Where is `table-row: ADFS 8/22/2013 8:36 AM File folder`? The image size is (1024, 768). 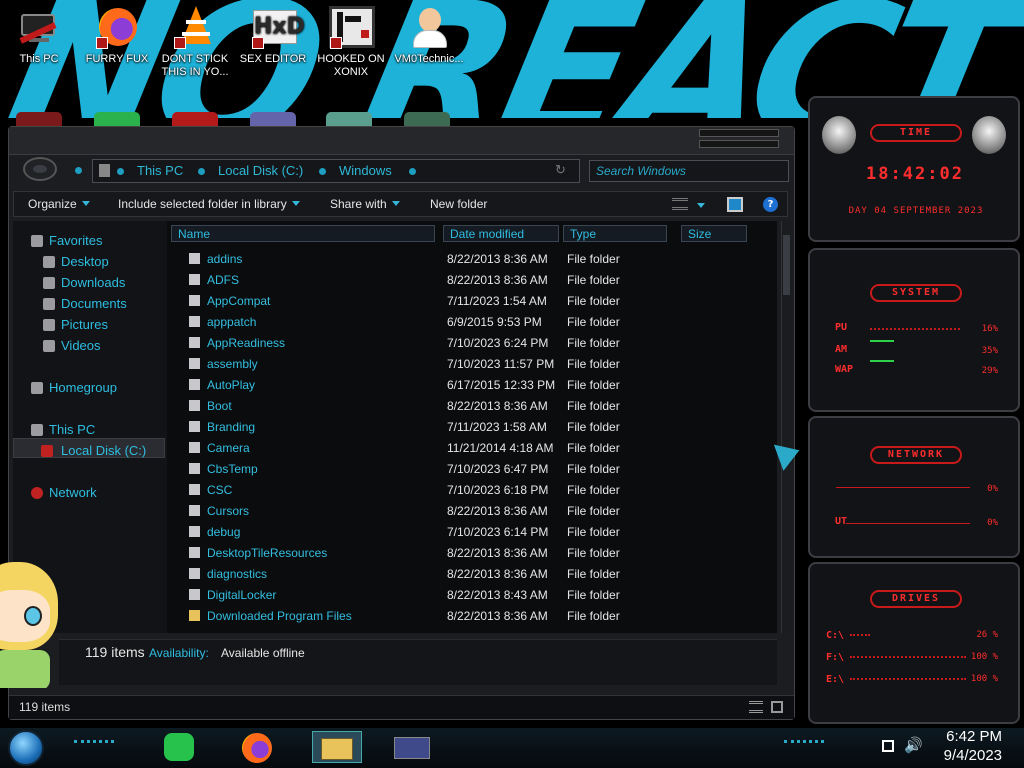
table-row: ADFS 8/22/2013 8:36 AM File folder is located at coordinates (467, 280).